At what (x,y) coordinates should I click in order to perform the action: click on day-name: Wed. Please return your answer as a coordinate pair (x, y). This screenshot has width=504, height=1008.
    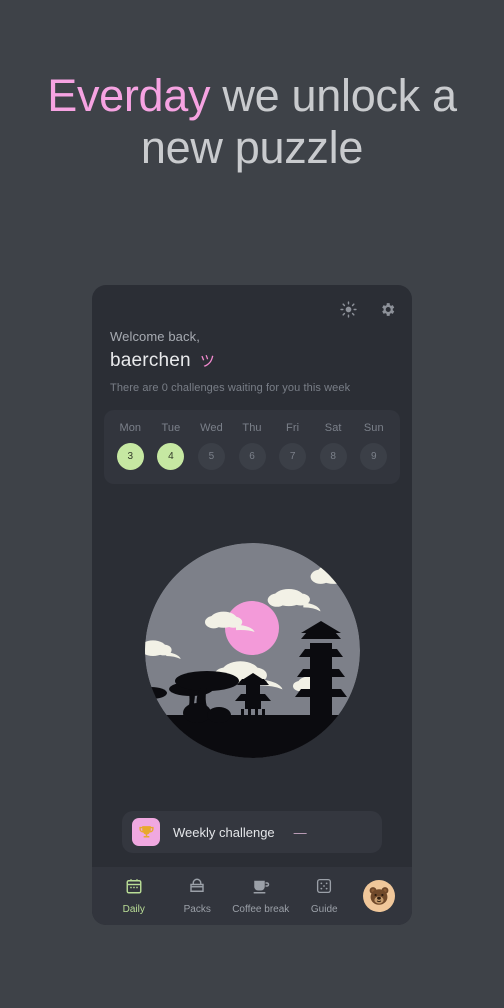
    Looking at the image, I should click on (211, 428).